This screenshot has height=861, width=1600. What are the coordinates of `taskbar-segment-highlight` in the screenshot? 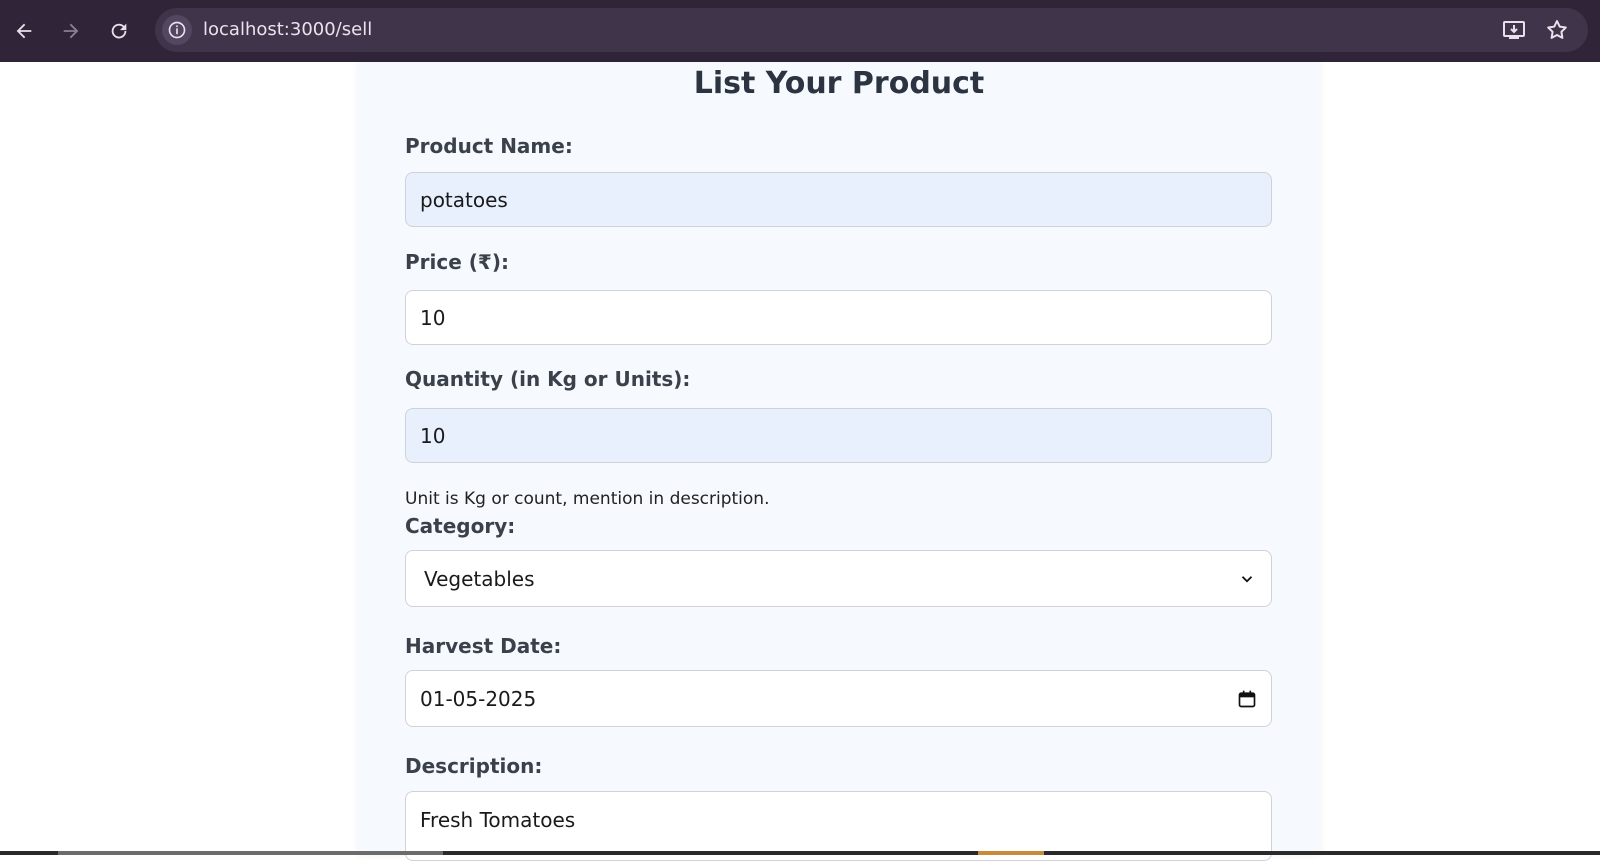 It's located at (1011, 853).